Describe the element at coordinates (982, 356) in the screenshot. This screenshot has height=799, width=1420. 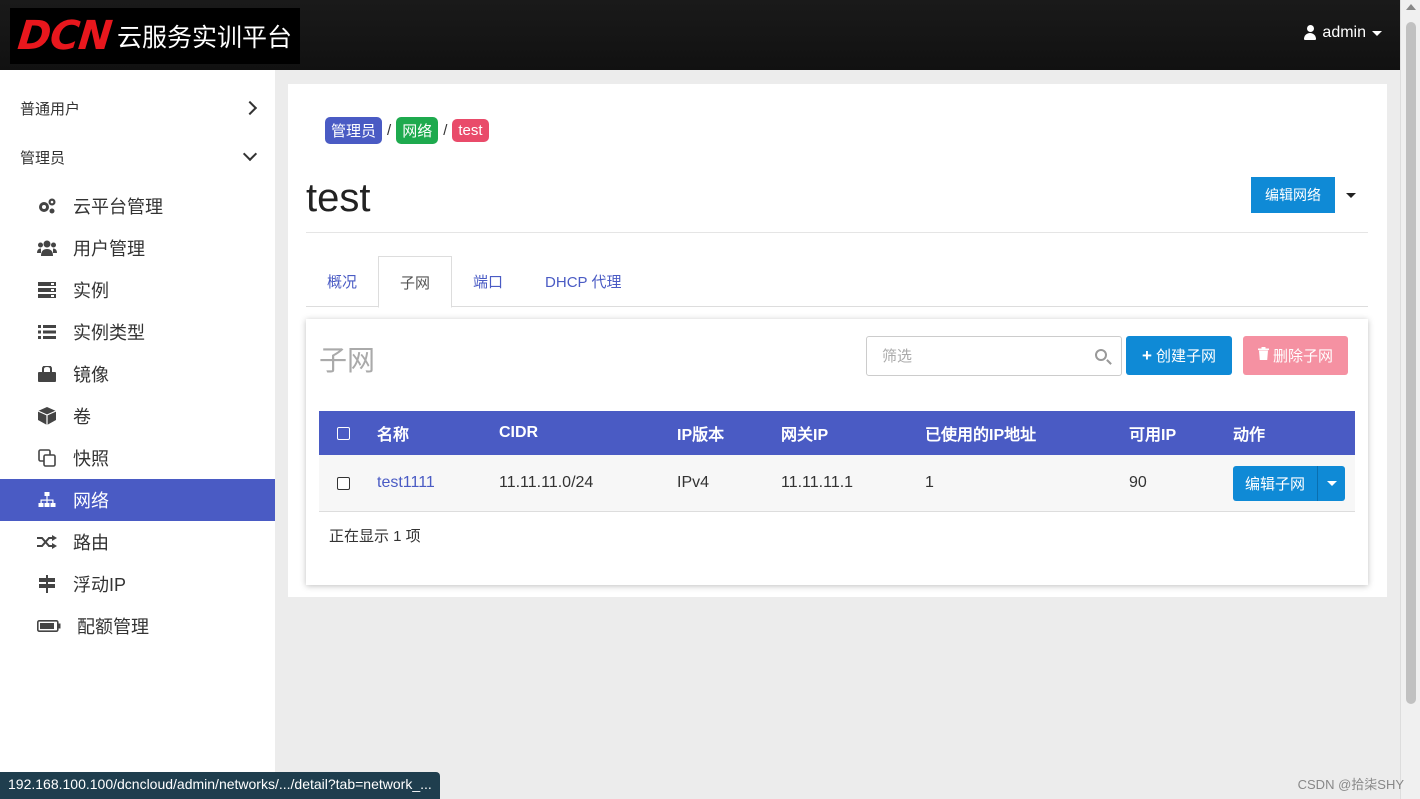
I see `filter-input` at that location.